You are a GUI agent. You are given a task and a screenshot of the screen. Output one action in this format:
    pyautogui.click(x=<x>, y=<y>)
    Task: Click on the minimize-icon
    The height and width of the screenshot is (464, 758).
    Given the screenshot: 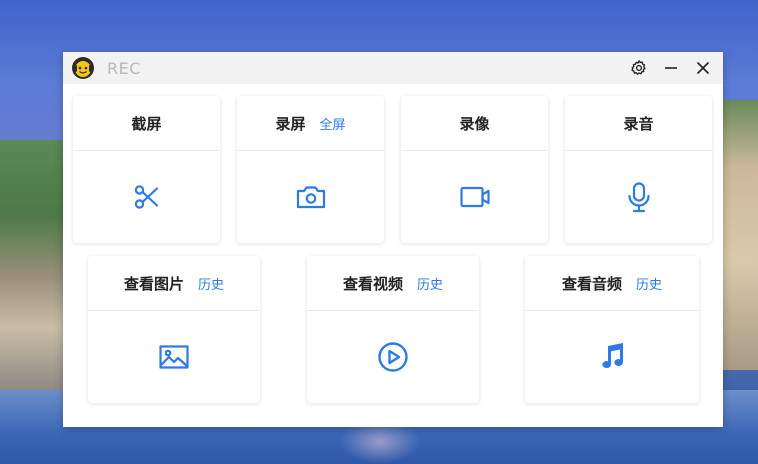 What is the action you would take?
    pyautogui.click(x=671, y=68)
    